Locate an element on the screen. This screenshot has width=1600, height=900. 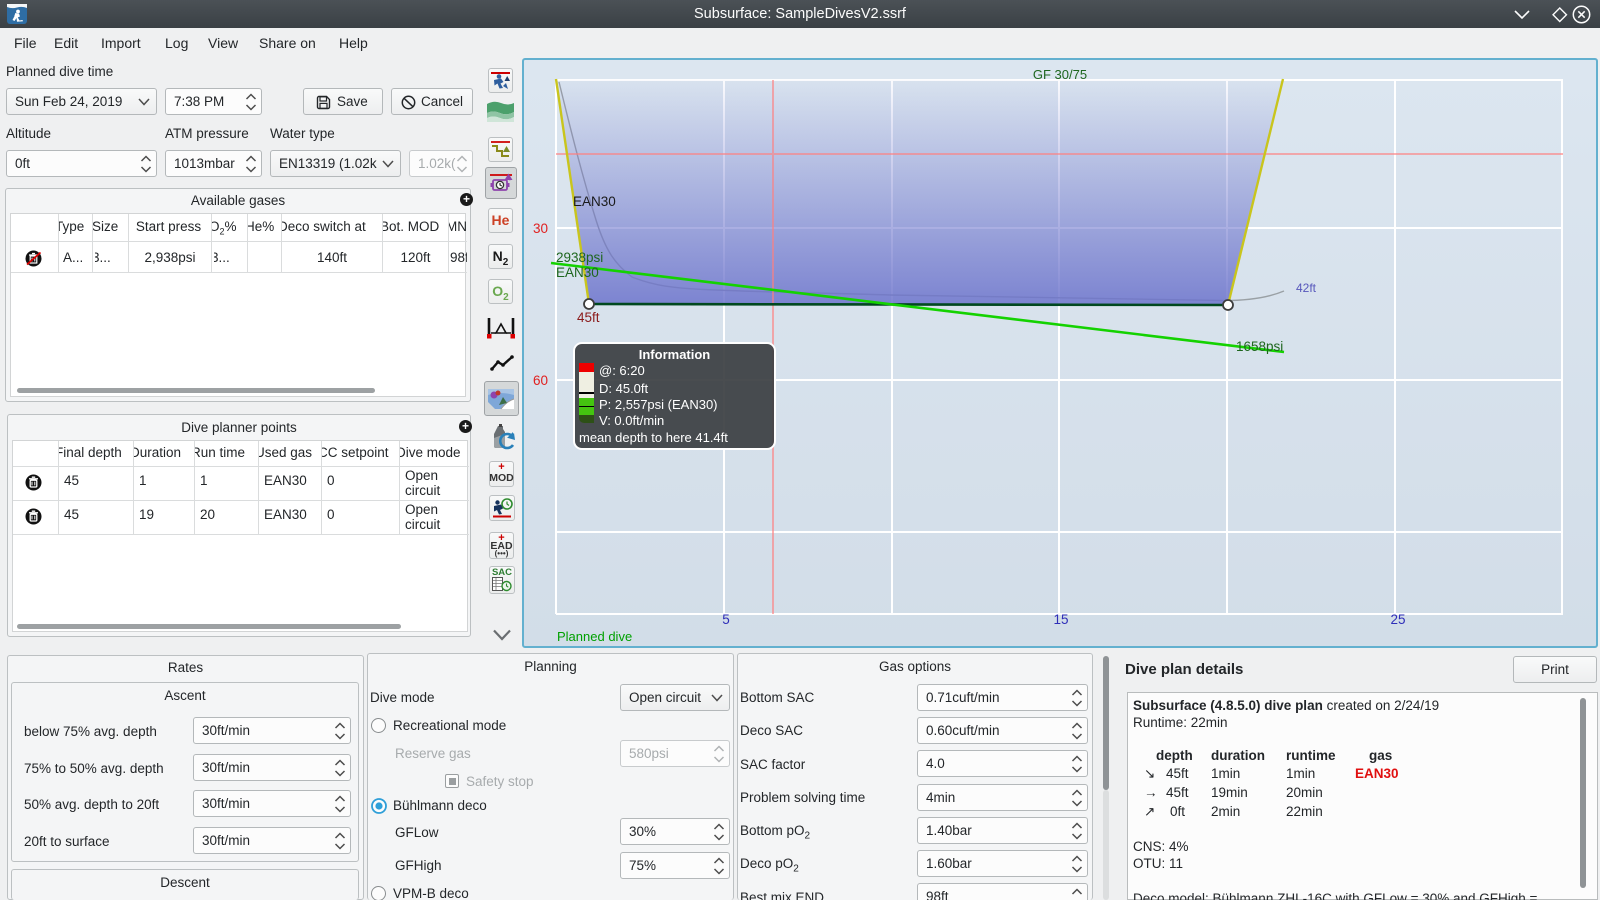
svg-text: 2938psi is located at coordinates (579, 257).